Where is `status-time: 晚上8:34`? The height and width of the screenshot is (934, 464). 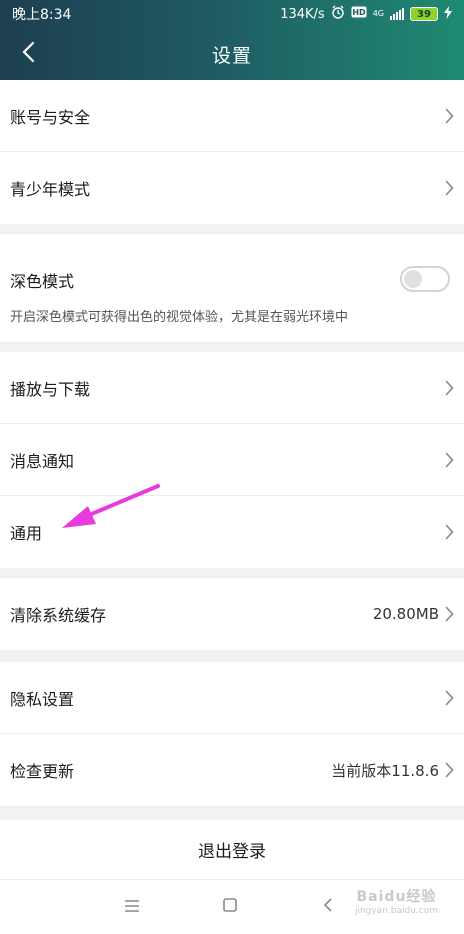
status-time: 晚上8:34 is located at coordinates (42, 15).